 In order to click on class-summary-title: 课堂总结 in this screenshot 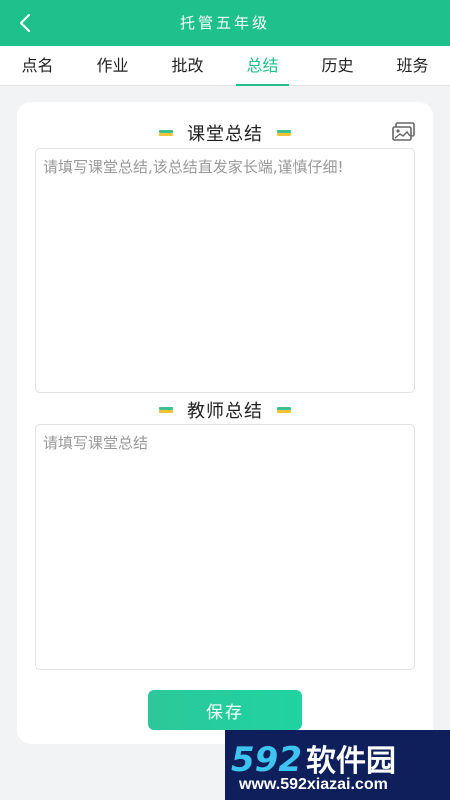, I will do `click(225, 134)`.